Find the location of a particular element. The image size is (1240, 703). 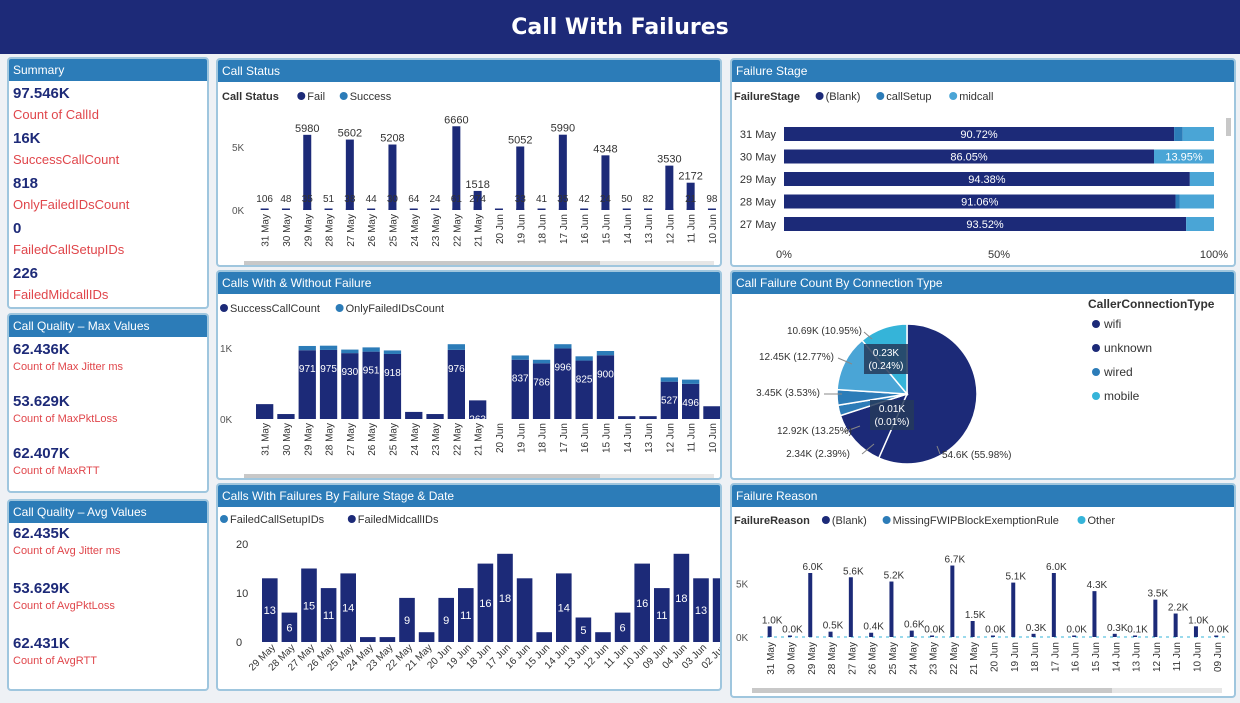

data-label: 24 is located at coordinates (606, 199).